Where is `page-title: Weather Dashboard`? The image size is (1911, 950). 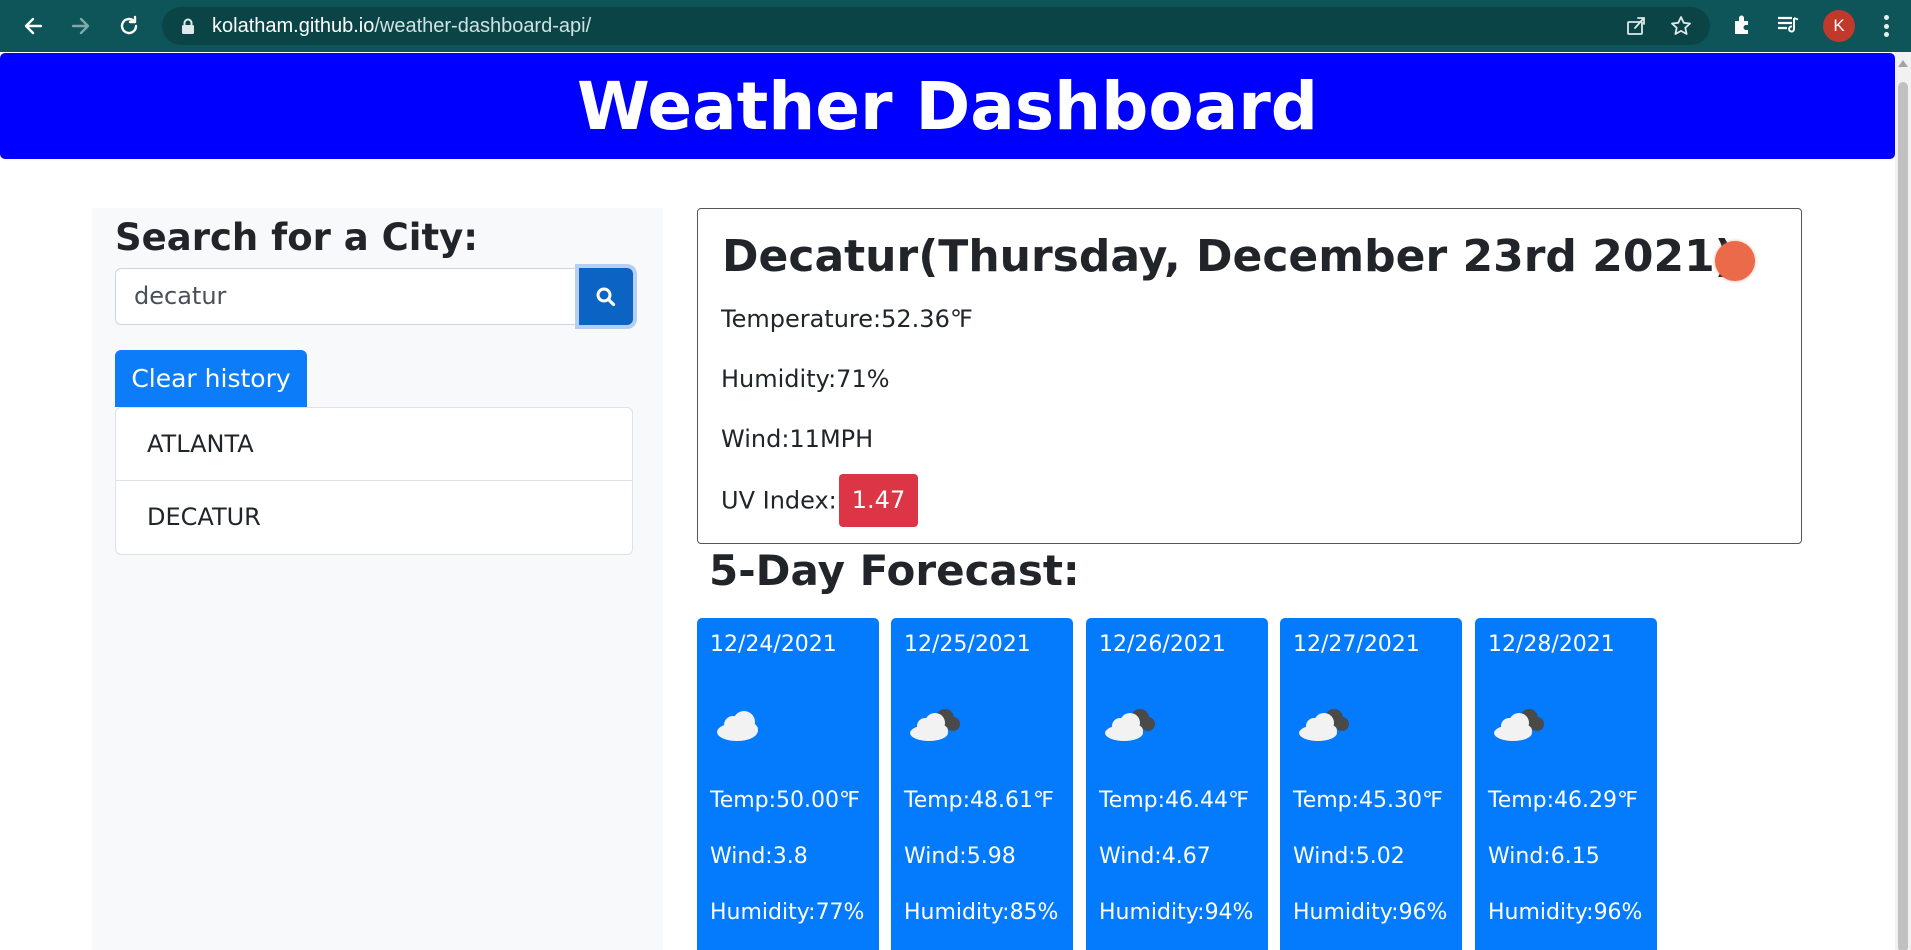
page-title: Weather Dashboard is located at coordinates (947, 106).